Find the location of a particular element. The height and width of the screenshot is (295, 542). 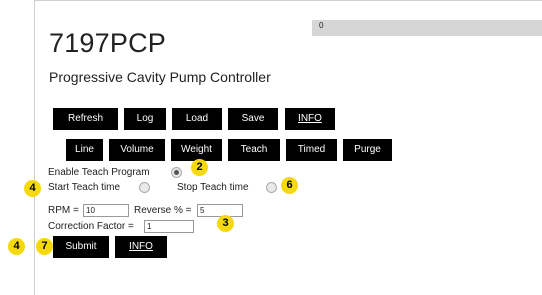

correction-factor-input: 1 is located at coordinates (169, 226).